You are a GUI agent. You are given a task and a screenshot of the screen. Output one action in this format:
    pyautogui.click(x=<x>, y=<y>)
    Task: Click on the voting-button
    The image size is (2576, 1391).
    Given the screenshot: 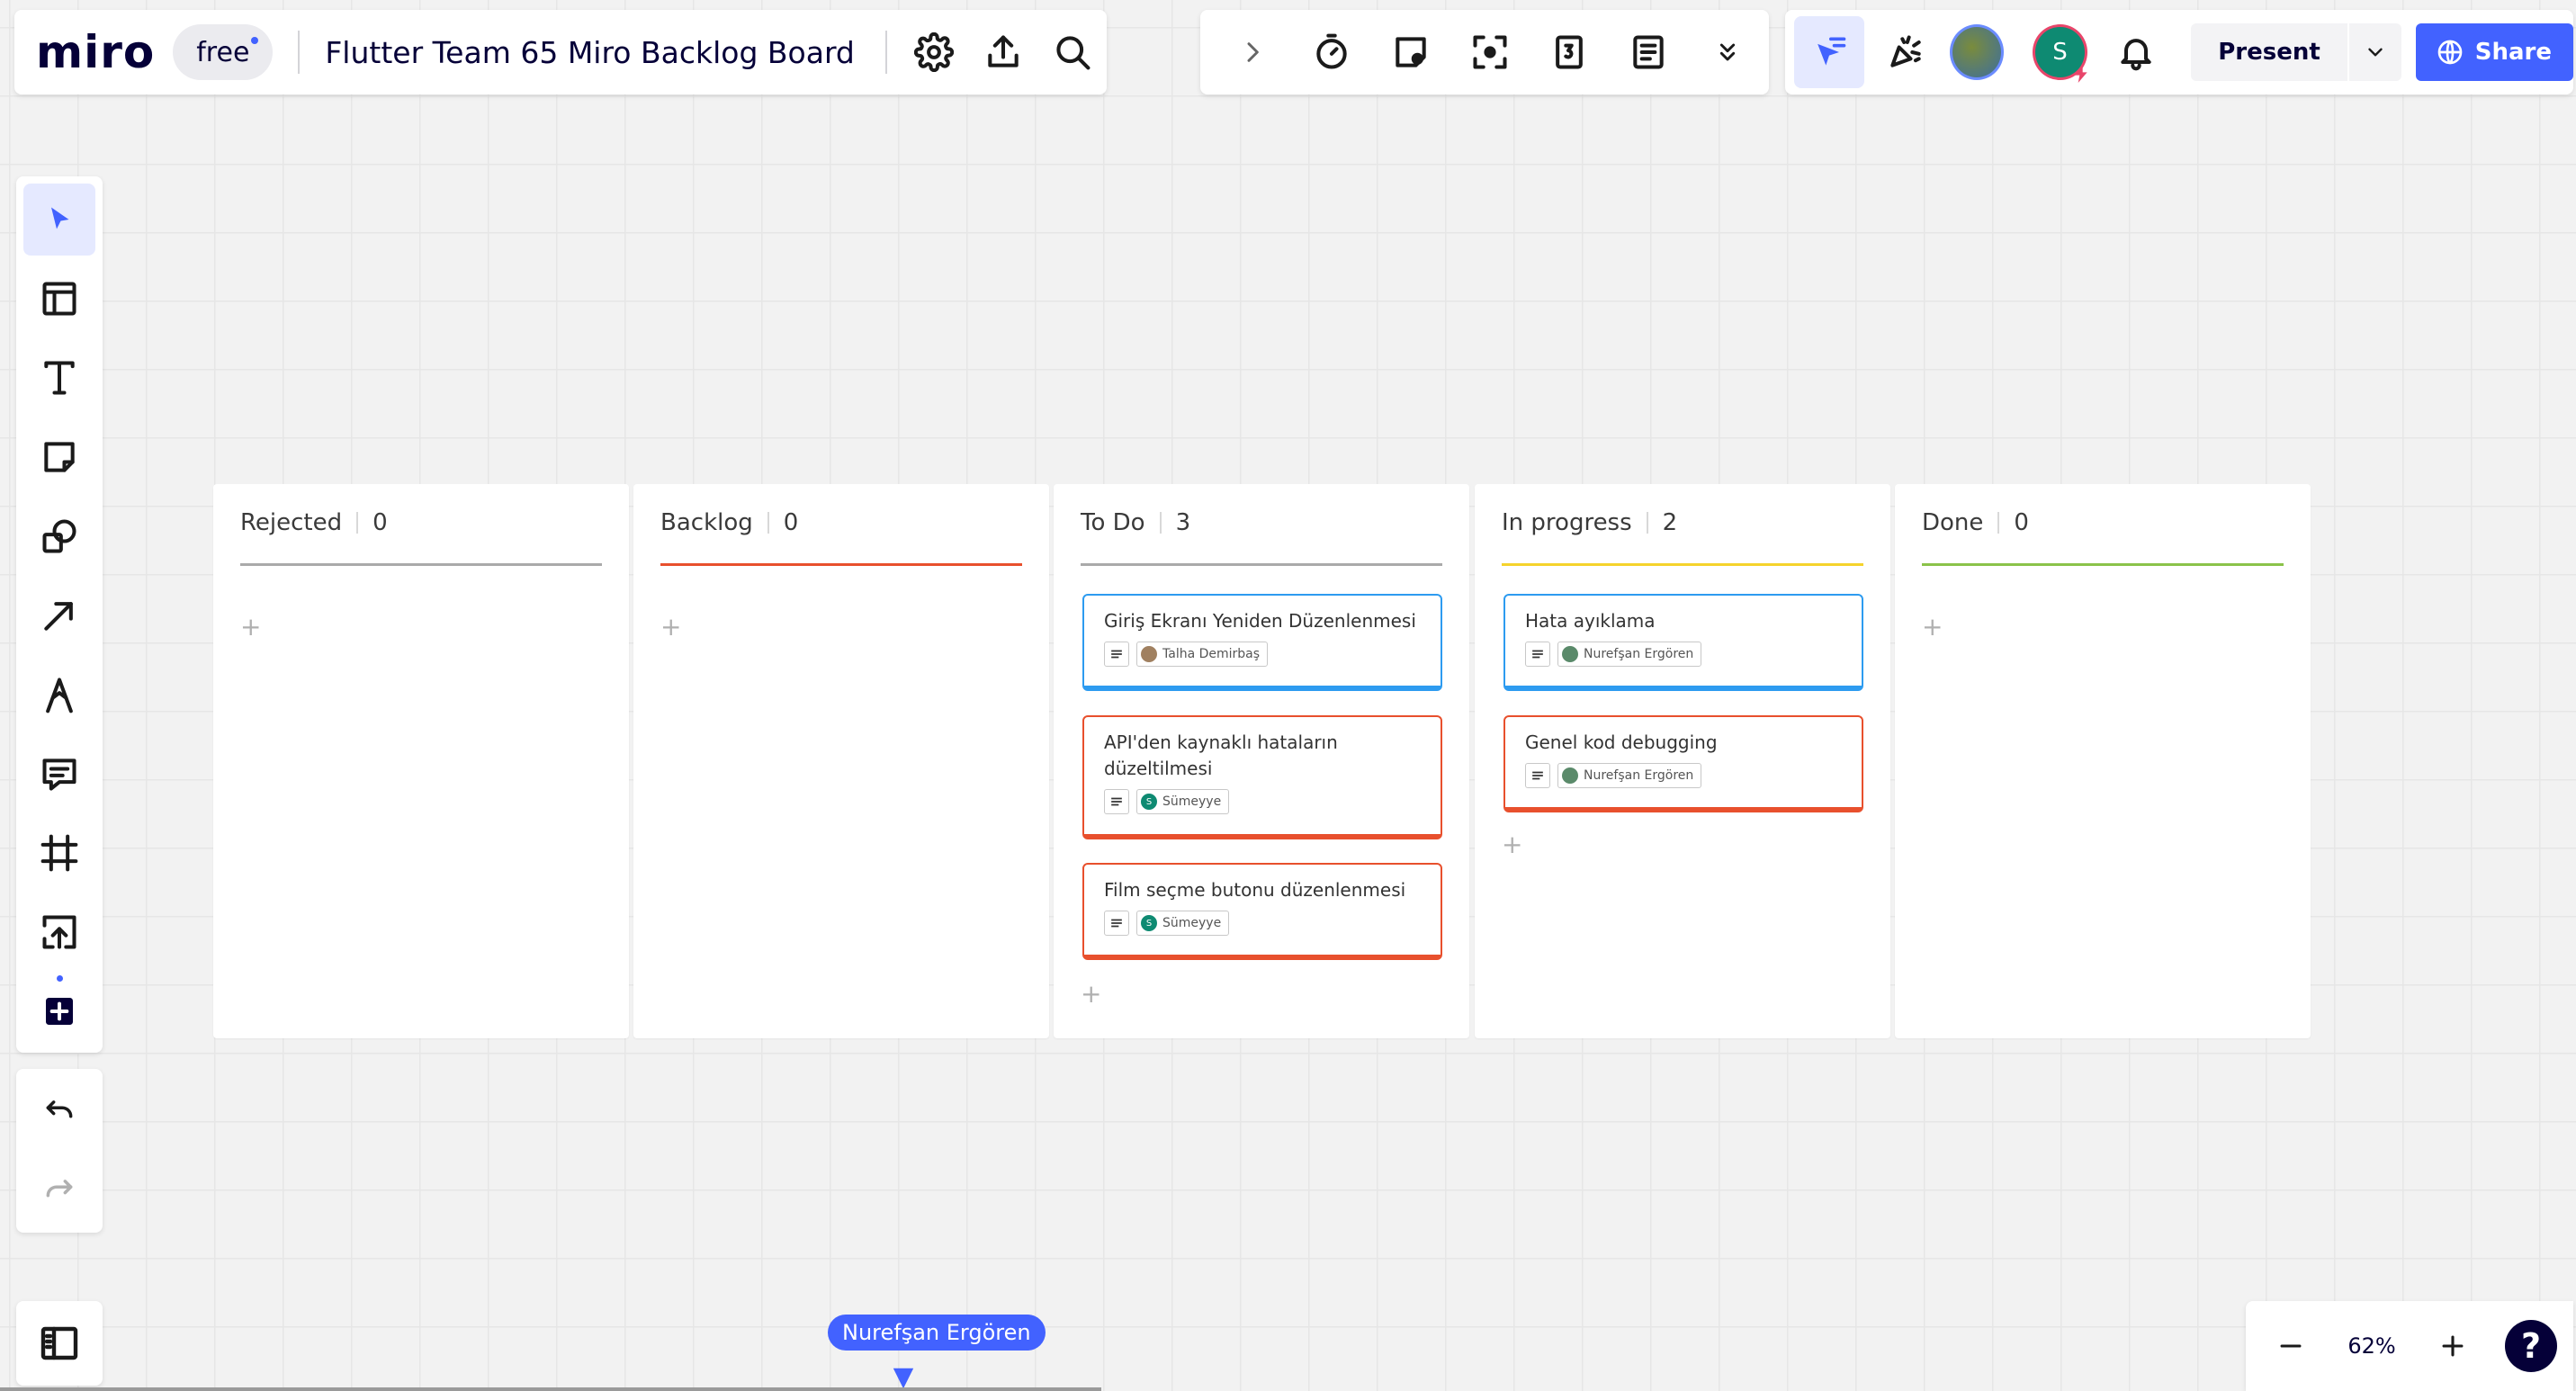 What is the action you would take?
    pyautogui.click(x=1569, y=52)
    